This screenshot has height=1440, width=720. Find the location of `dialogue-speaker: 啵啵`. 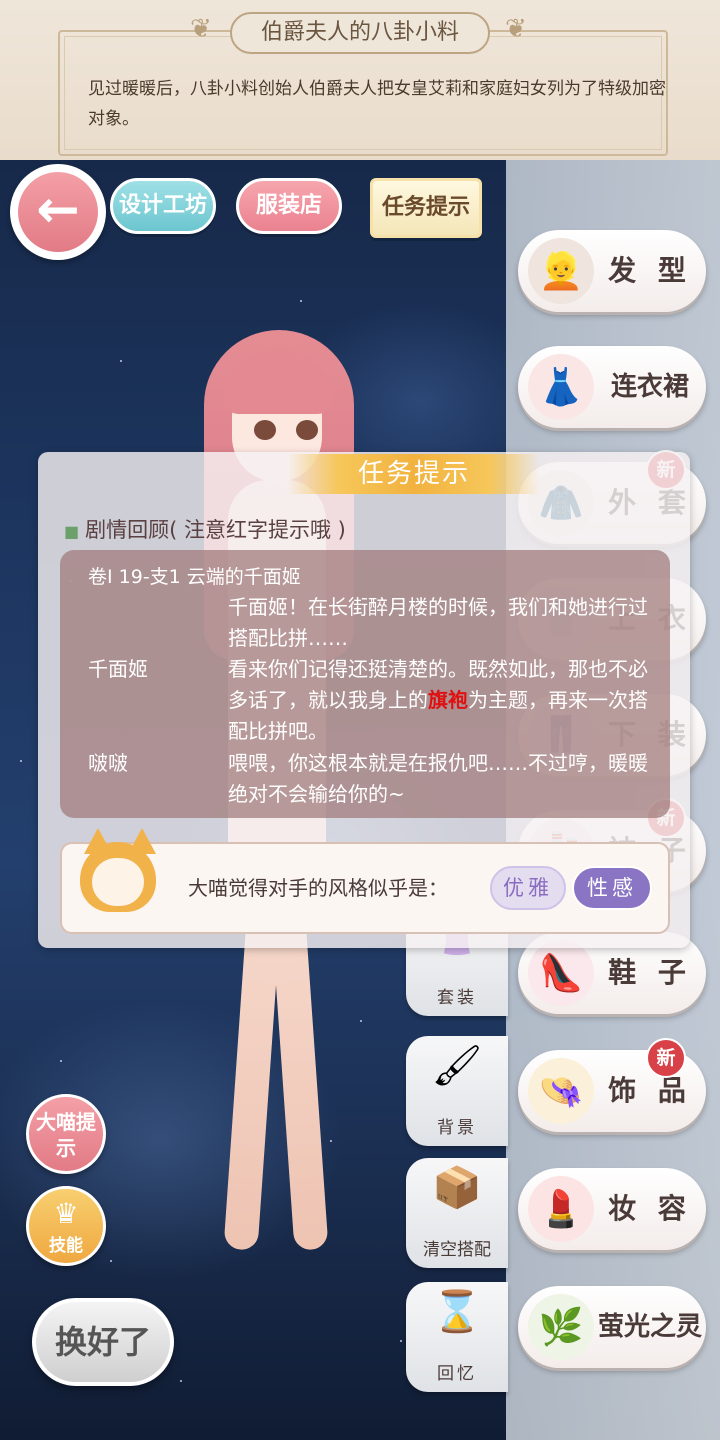

dialogue-speaker: 啵啵 is located at coordinates (108, 763).